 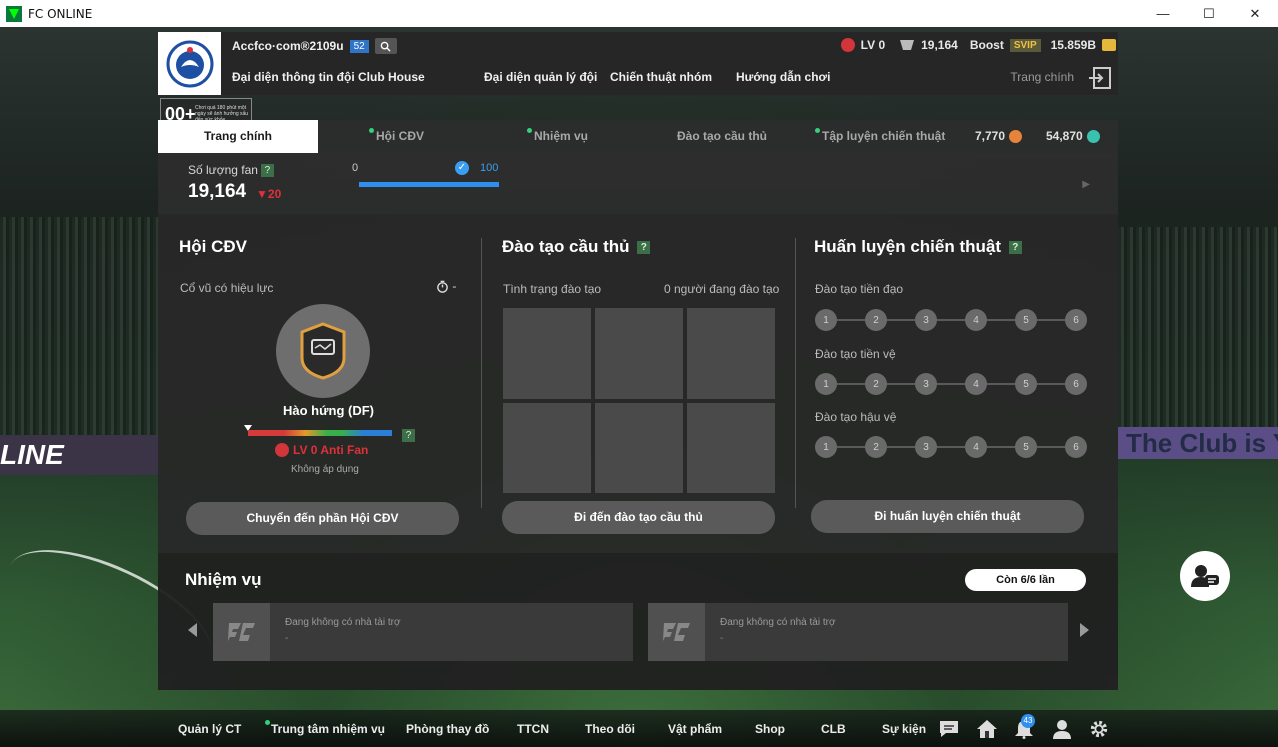 What do you see at coordinates (783, 77) in the screenshot?
I see `nav-guide: Hướng dẫn chơi` at bounding box center [783, 77].